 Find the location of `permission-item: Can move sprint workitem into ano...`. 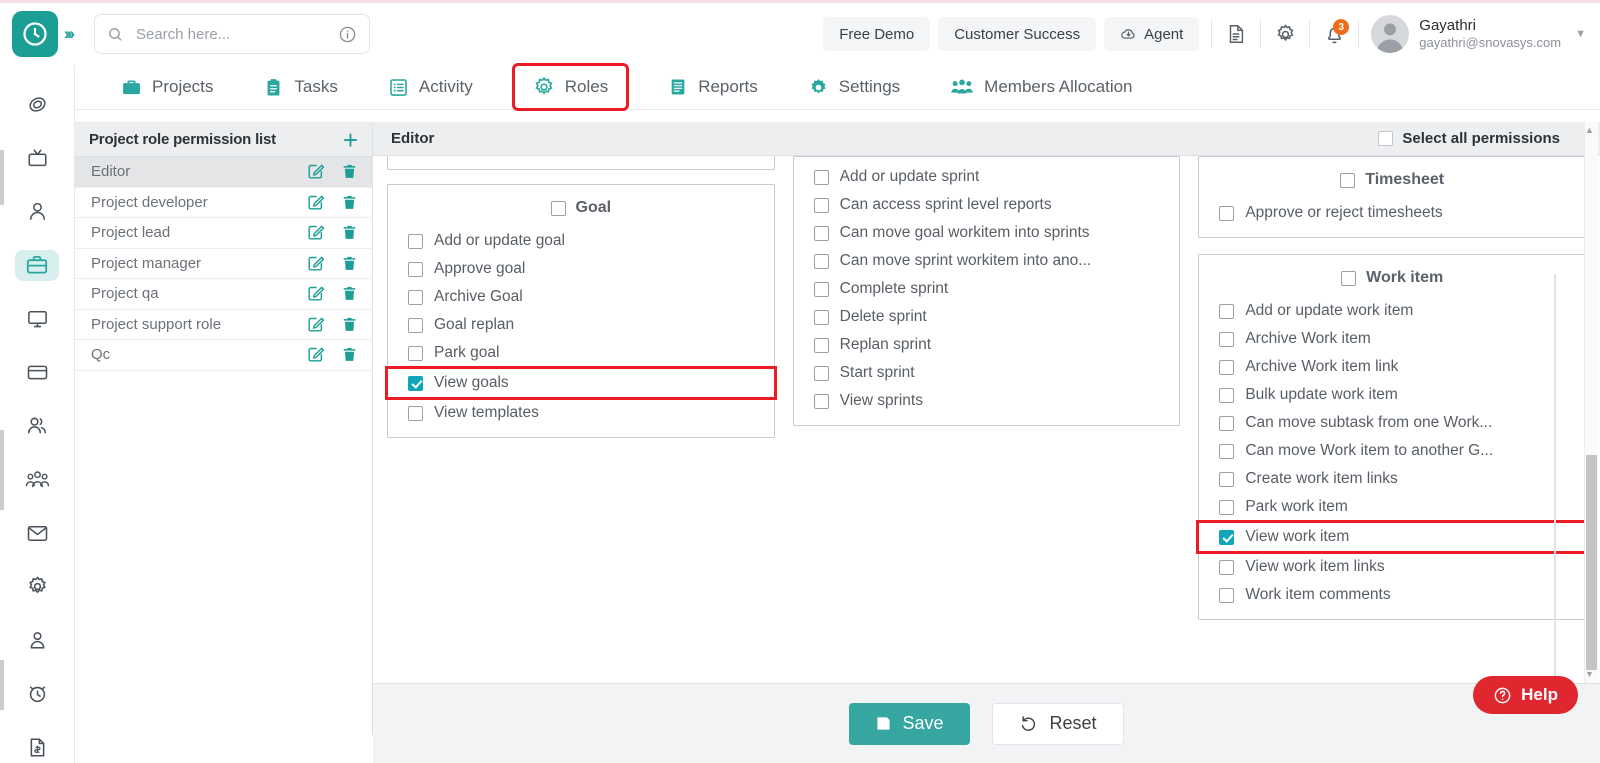

permission-item: Can move sprint workitem into ano... is located at coordinates (987, 261).